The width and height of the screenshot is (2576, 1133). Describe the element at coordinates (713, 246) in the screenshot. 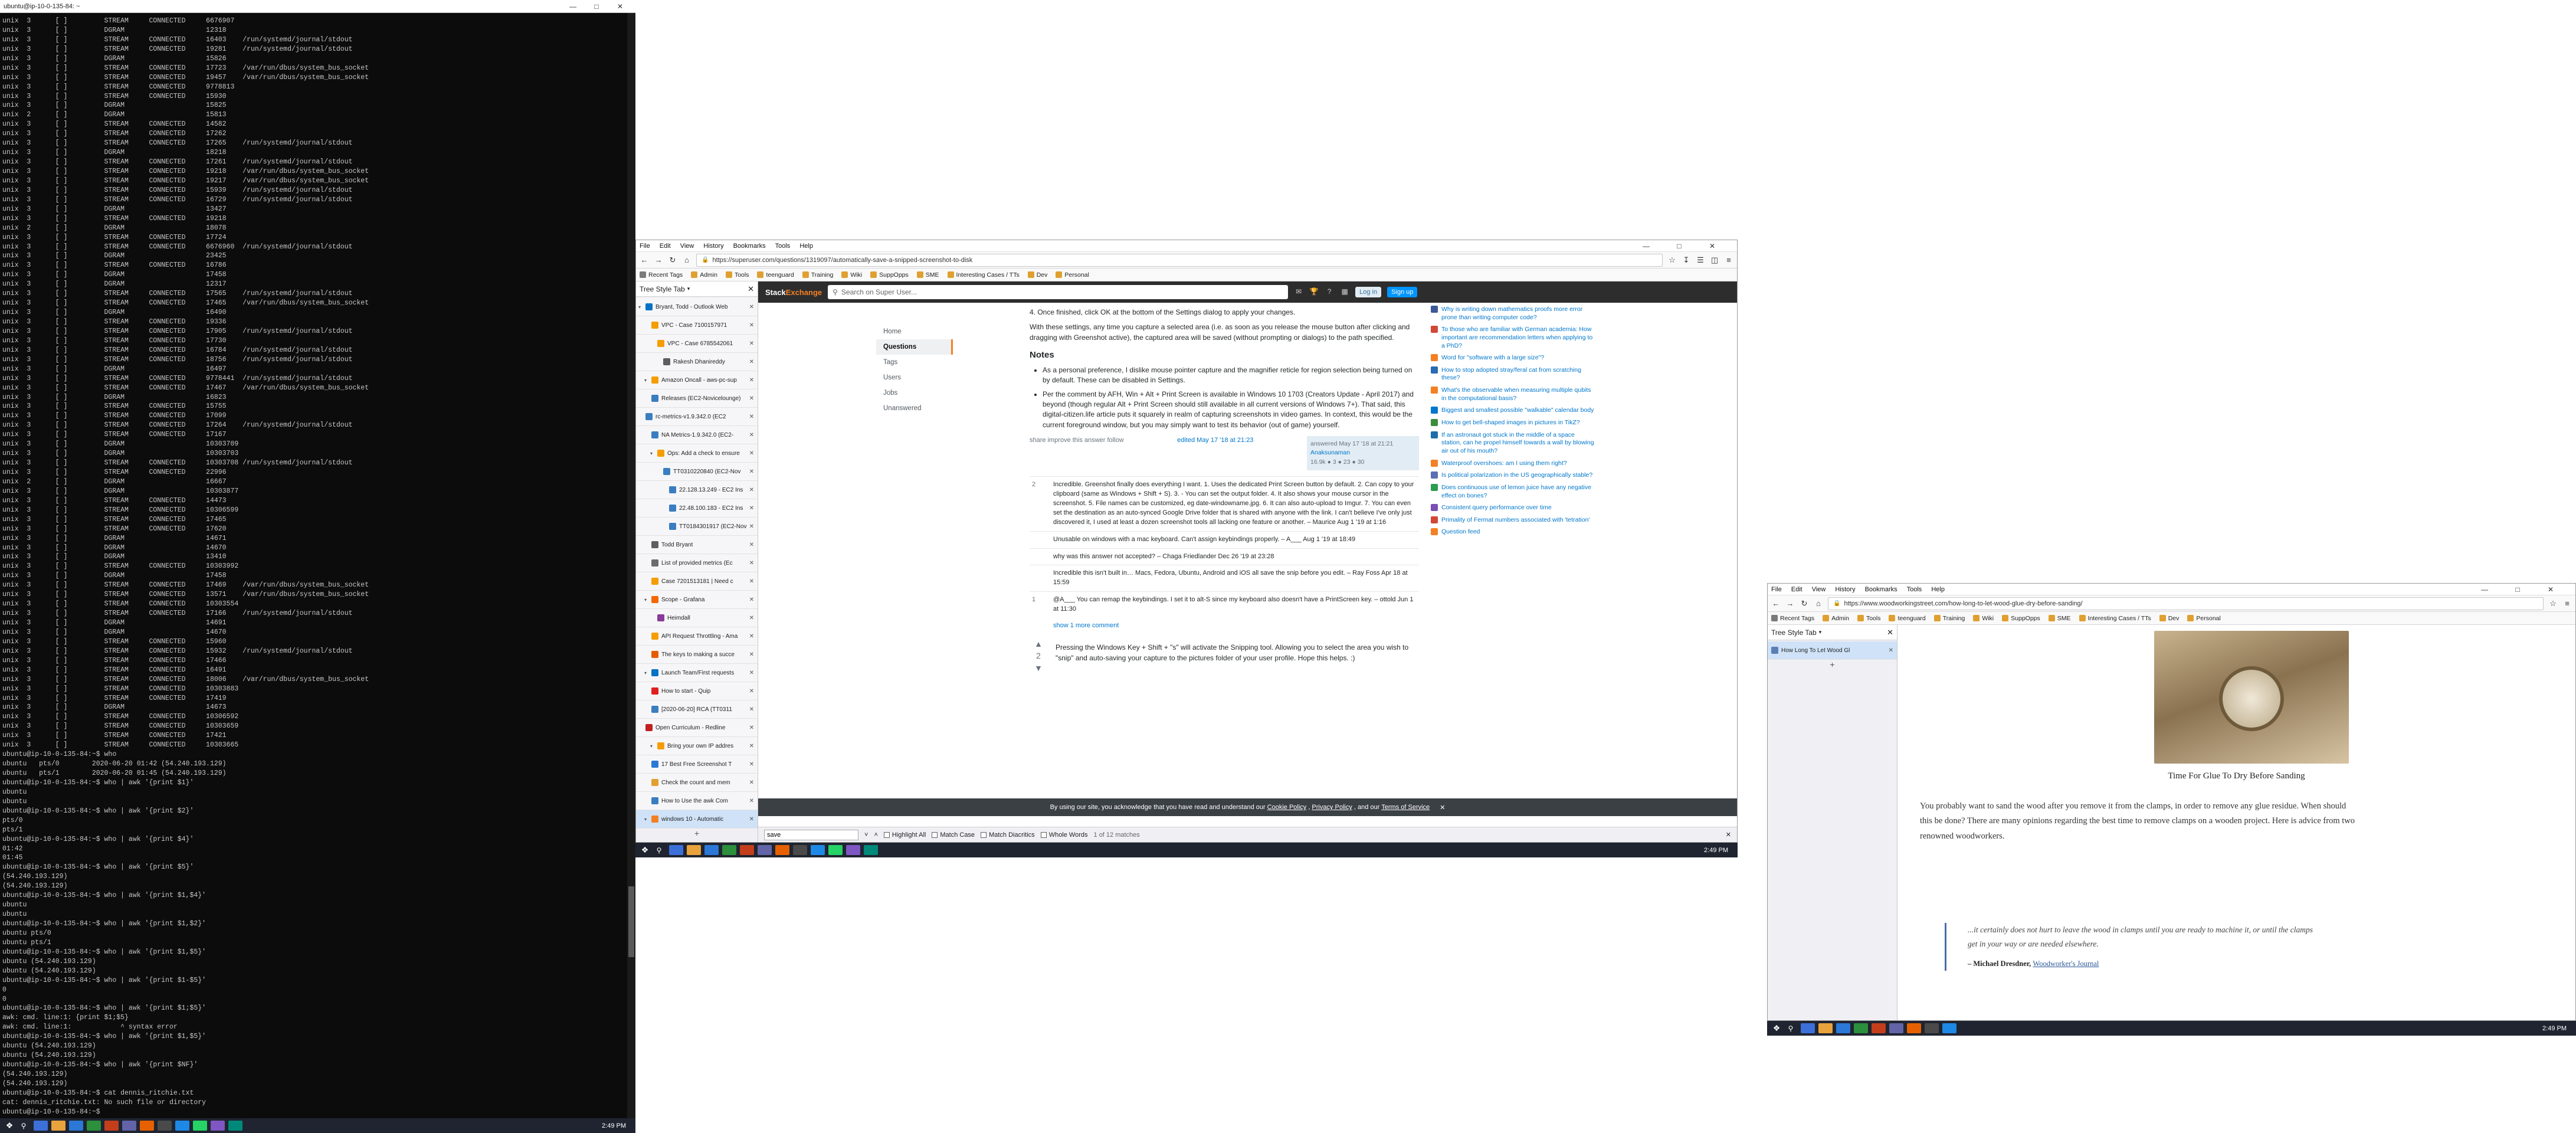

I see `menu-item: History` at that location.